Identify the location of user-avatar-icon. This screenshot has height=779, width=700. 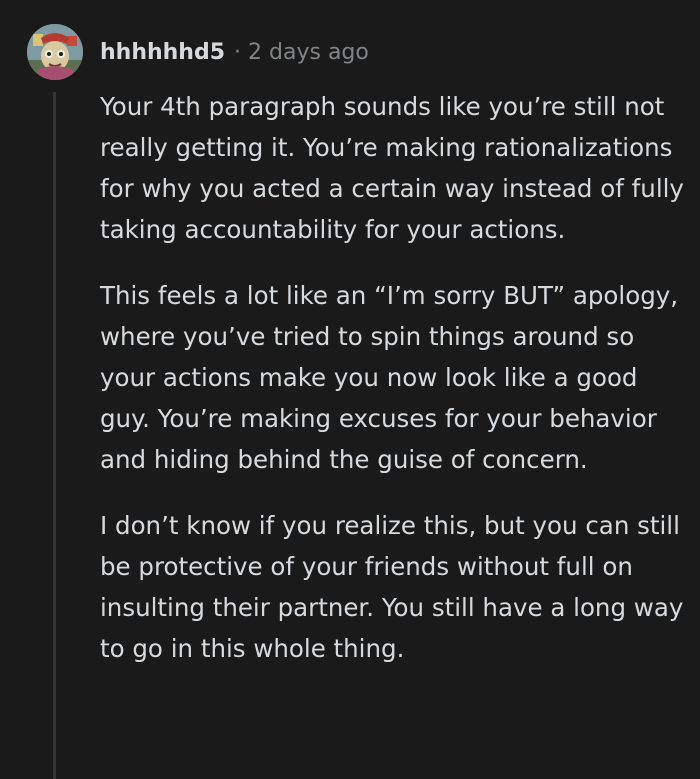
(55, 52).